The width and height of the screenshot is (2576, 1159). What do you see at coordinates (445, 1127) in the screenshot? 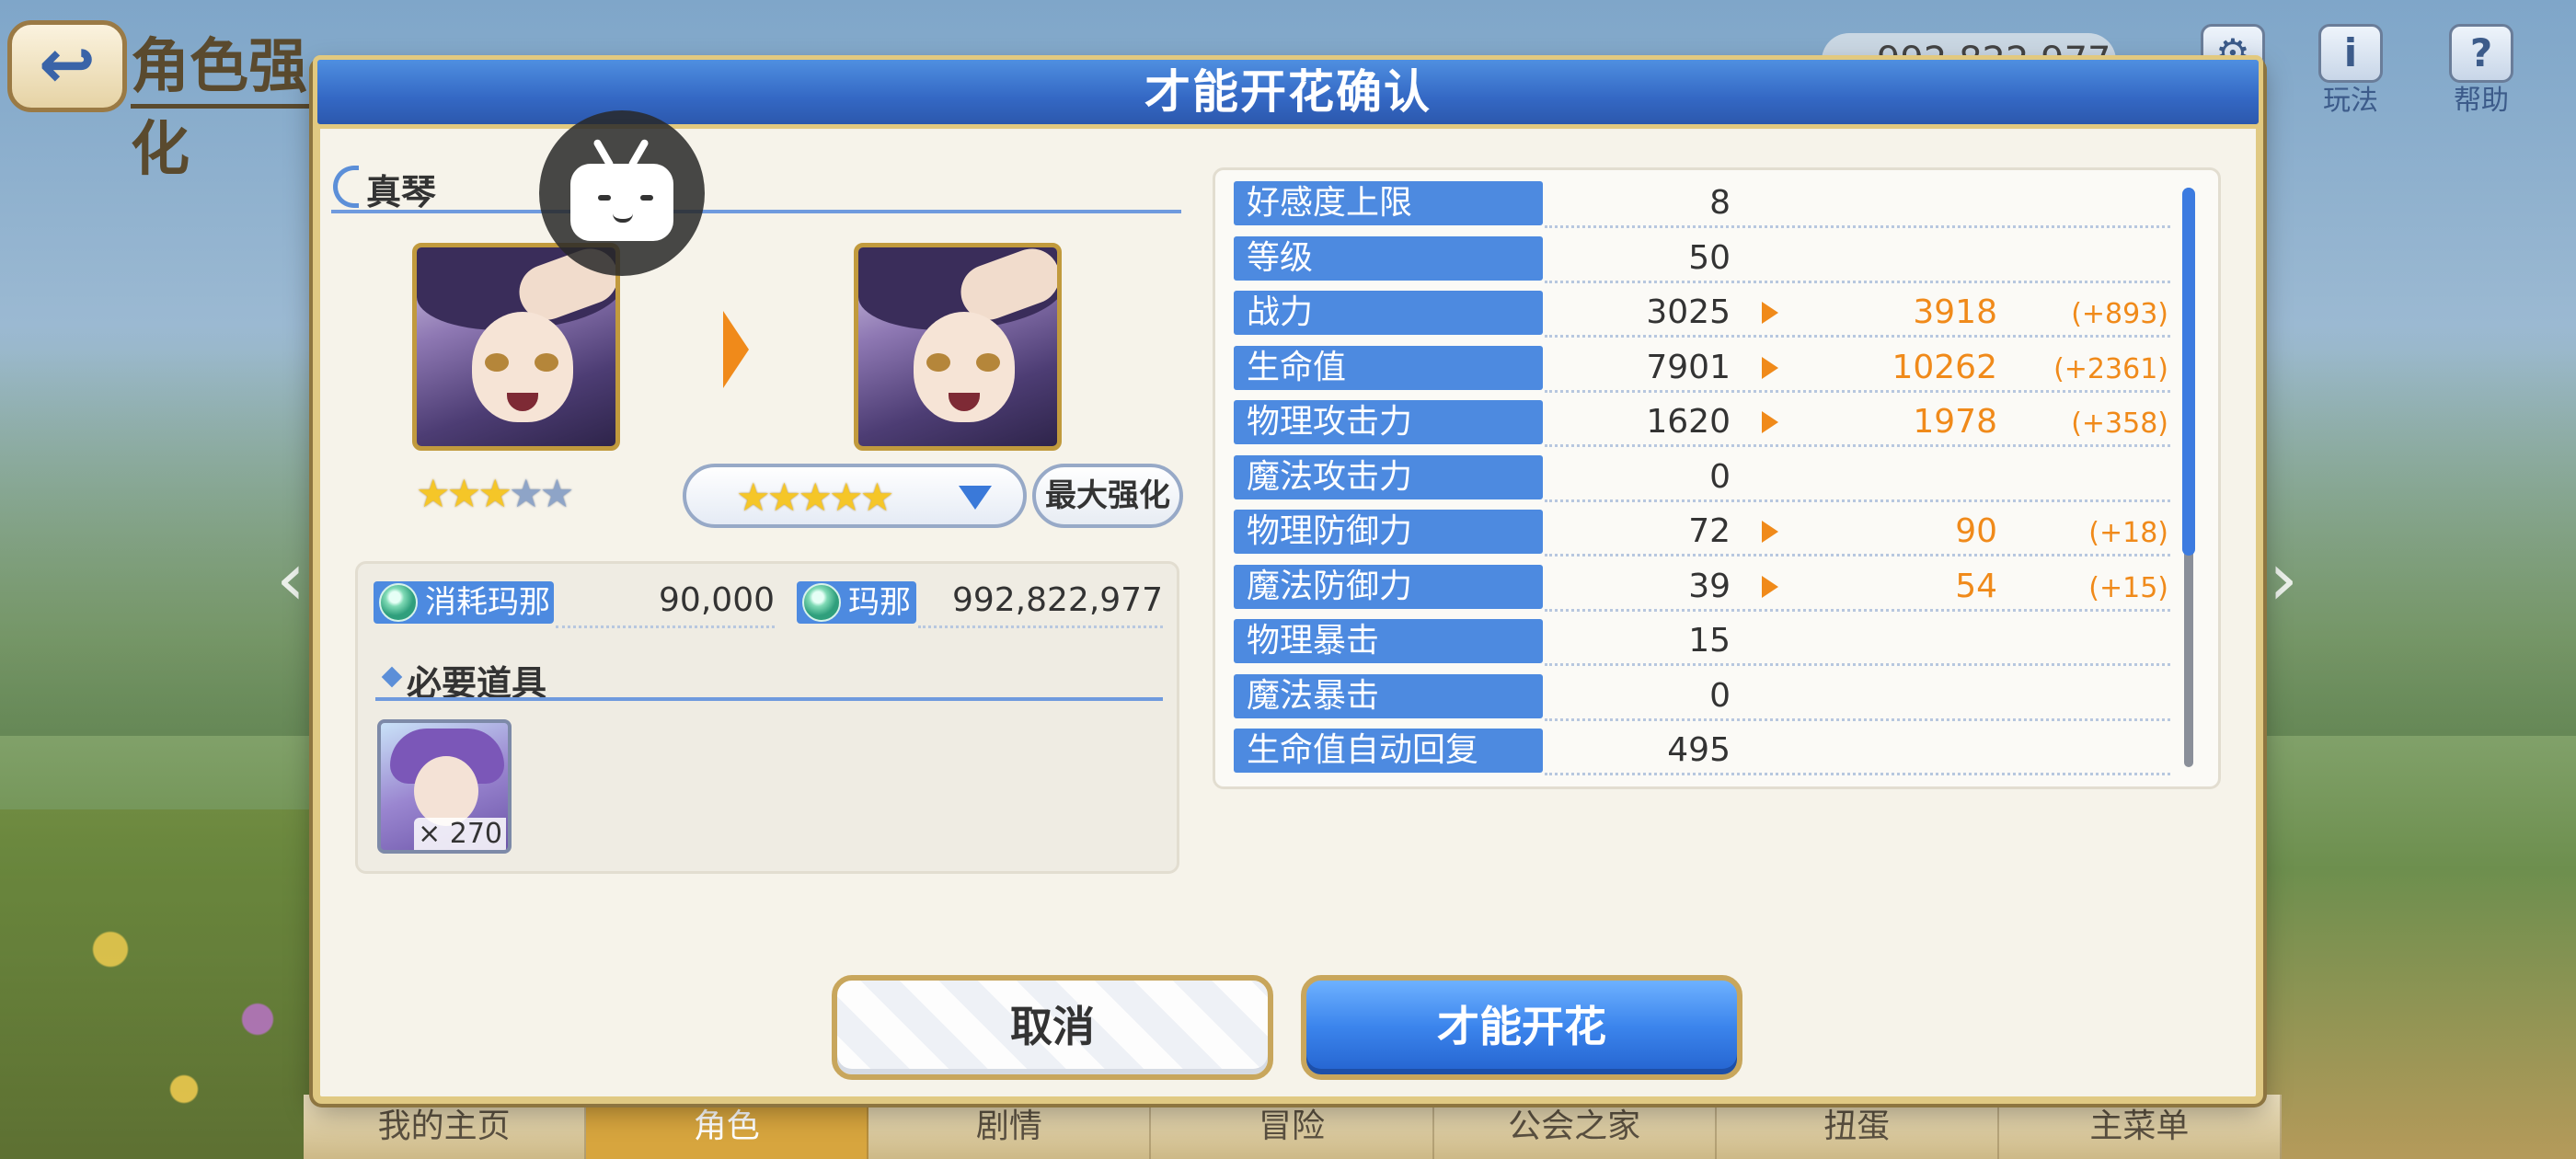
I see `nav-home: 我的主页` at bounding box center [445, 1127].